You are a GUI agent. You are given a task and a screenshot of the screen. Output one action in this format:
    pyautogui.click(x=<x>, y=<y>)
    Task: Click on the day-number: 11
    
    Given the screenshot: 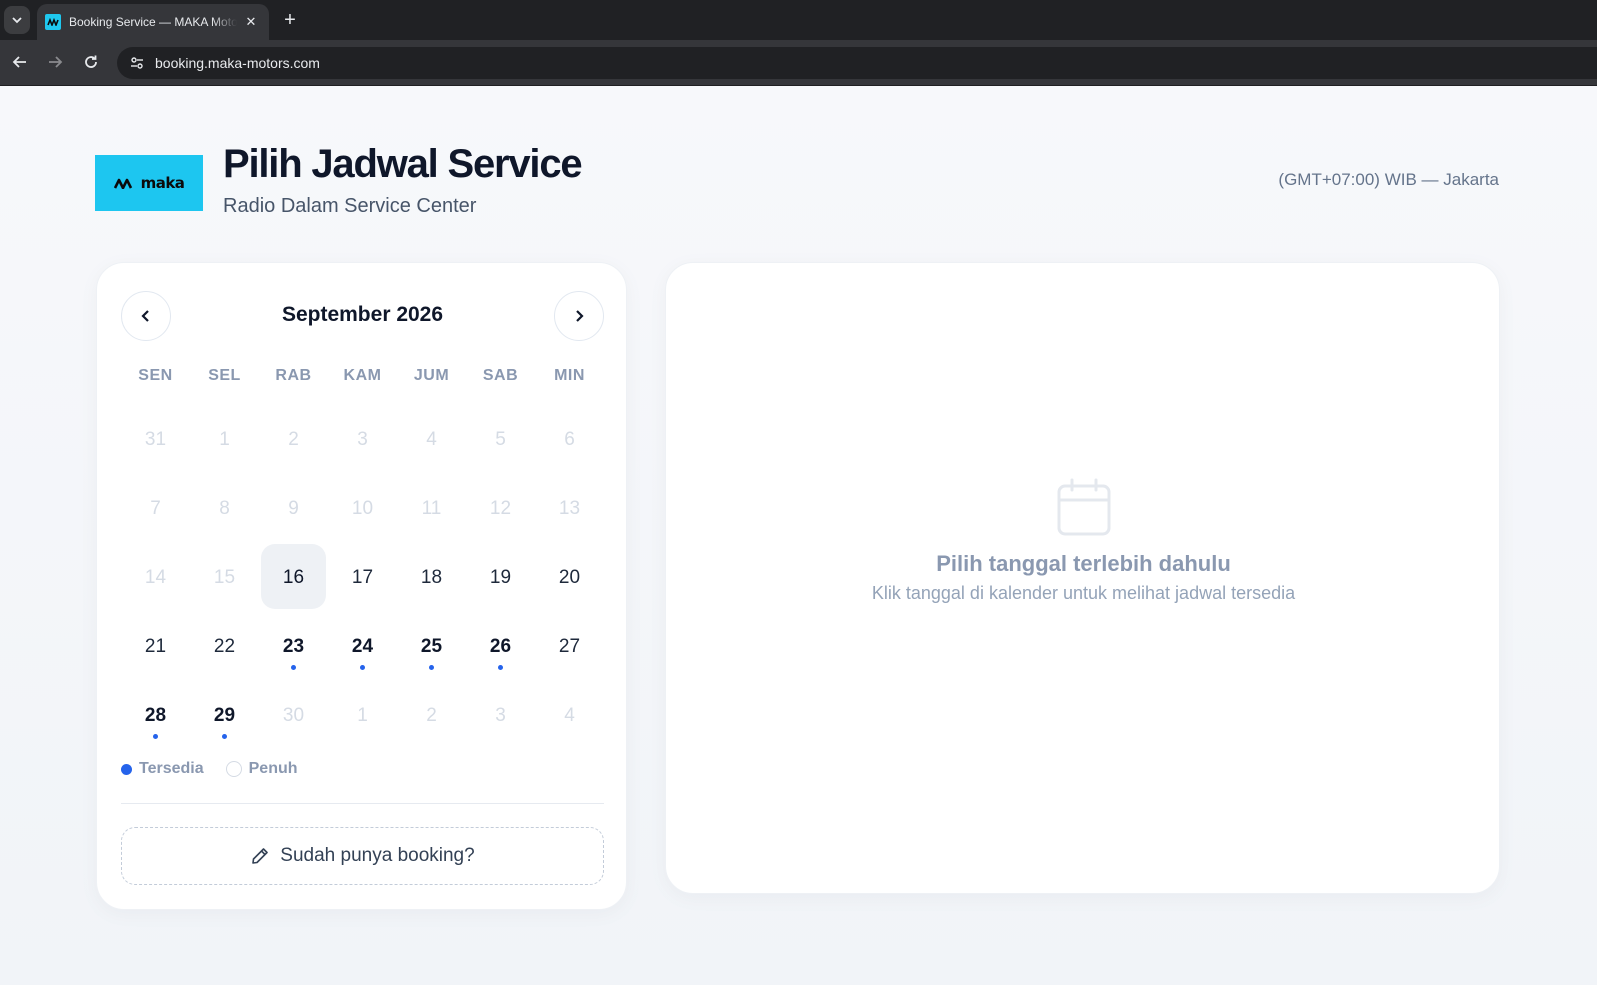 What is the action you would take?
    pyautogui.click(x=431, y=508)
    